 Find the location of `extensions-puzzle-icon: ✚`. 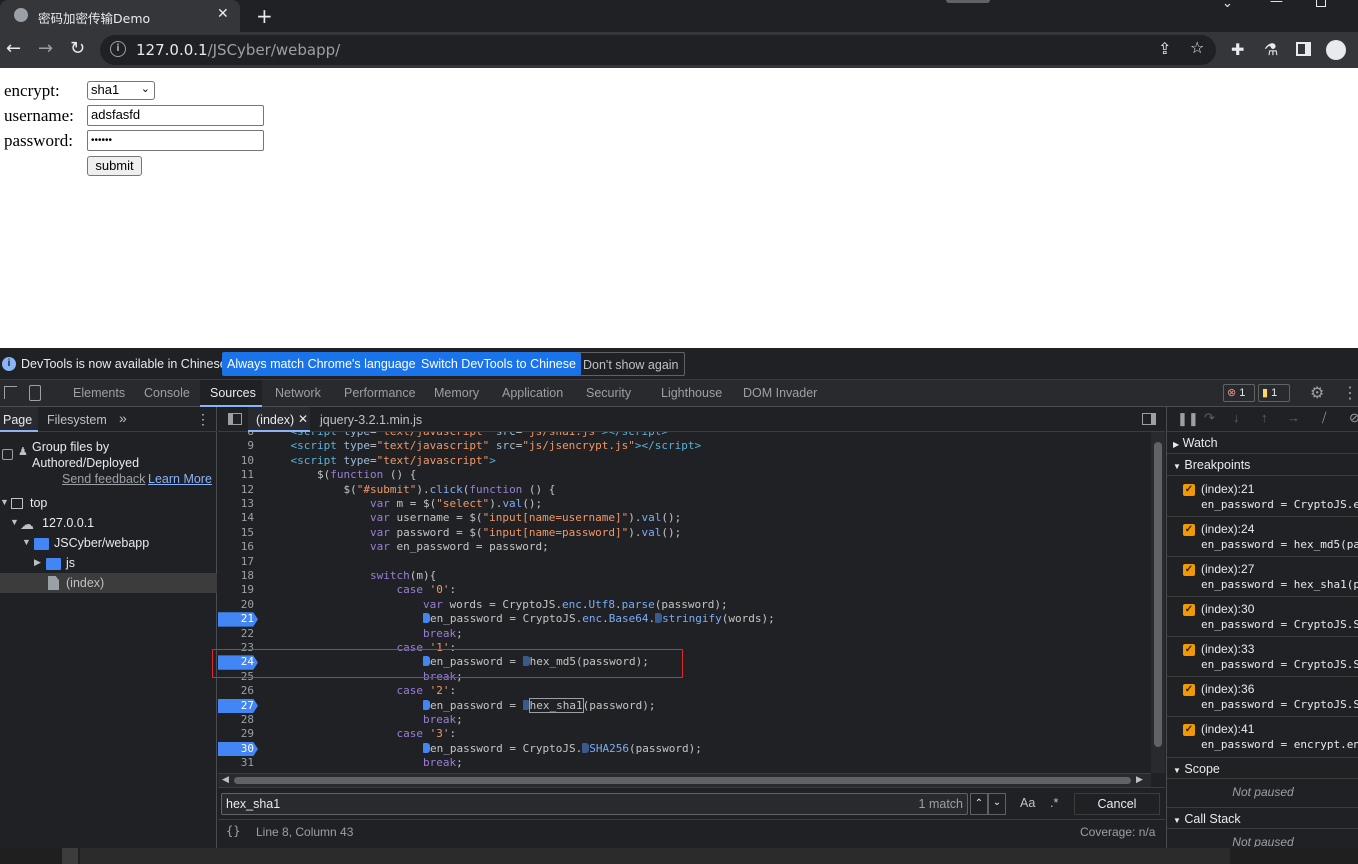

extensions-puzzle-icon: ✚ is located at coordinates (1237, 49).